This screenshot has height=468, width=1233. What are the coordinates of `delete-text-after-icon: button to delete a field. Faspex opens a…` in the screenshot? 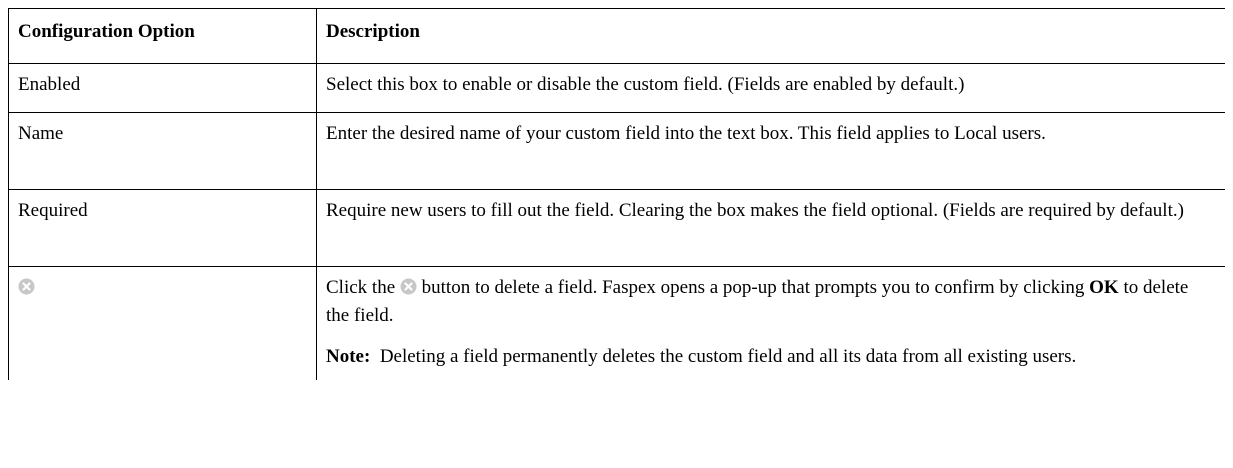 It's located at (753, 287).